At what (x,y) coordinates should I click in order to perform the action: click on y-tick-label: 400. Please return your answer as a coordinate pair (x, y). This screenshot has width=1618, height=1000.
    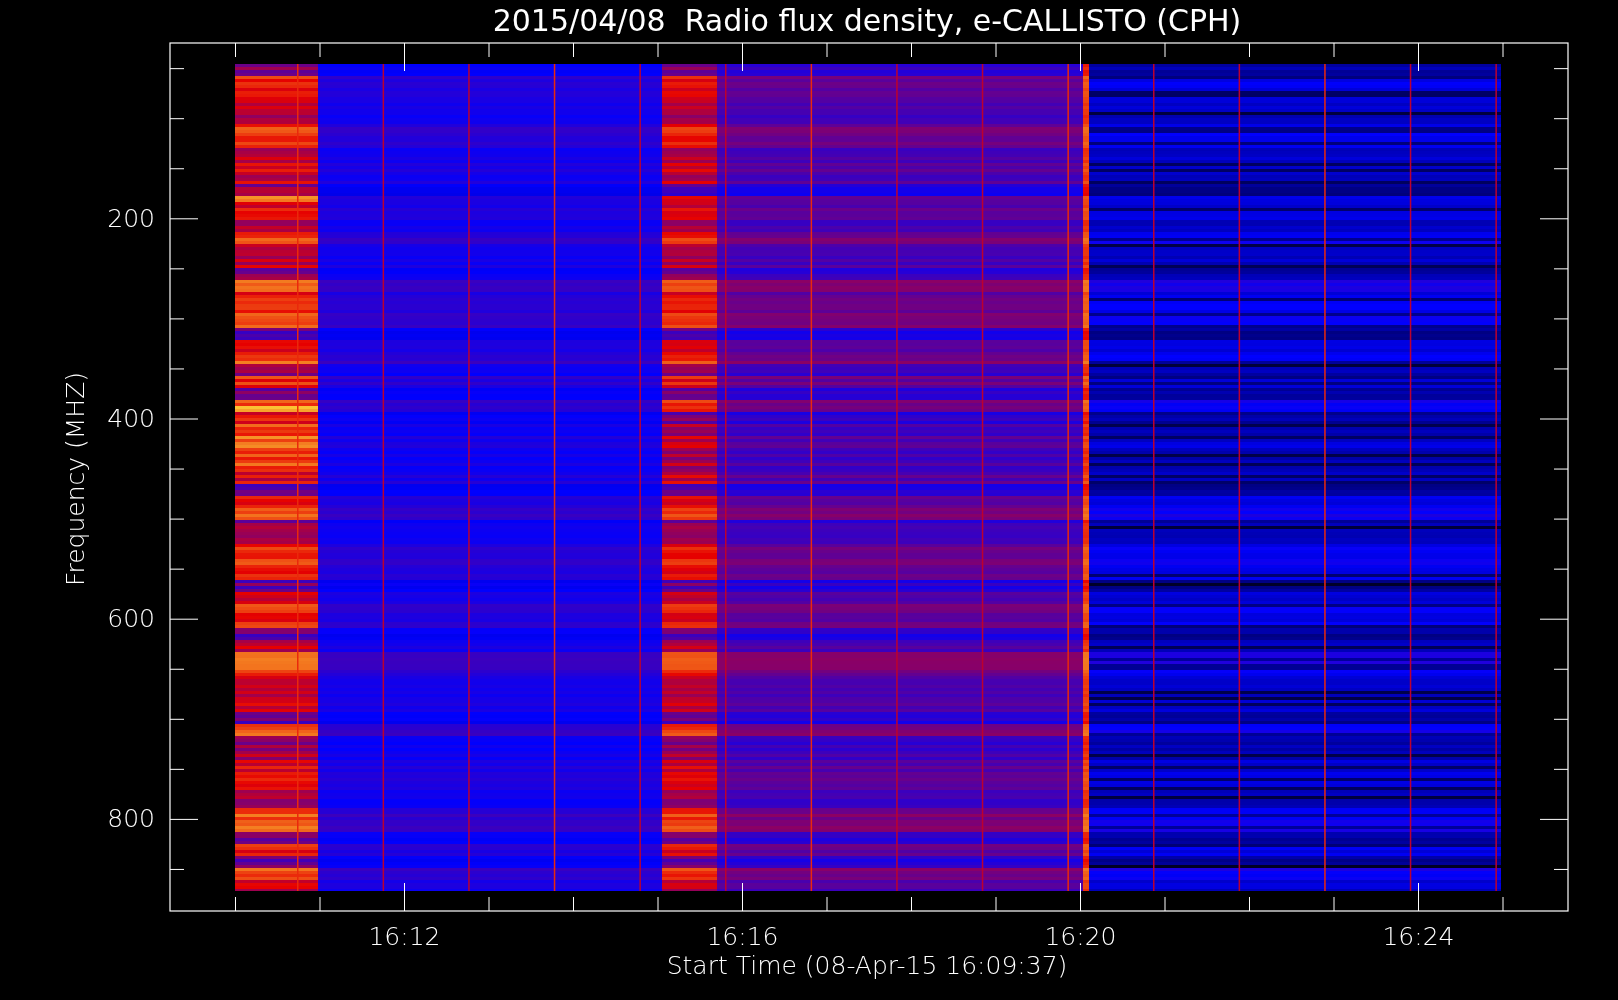
    Looking at the image, I should click on (131, 418).